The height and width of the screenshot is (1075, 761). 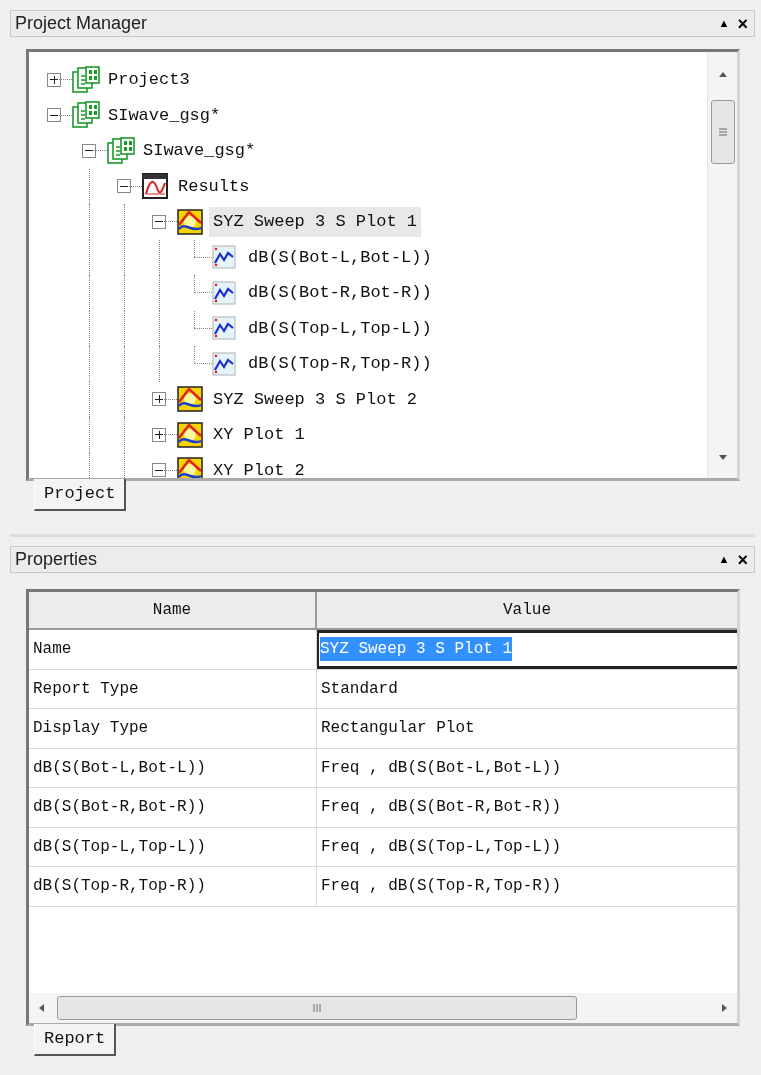 I want to click on property-value: Freq , dB(S(Bot-R,Bot-R)), so click(x=441, y=808).